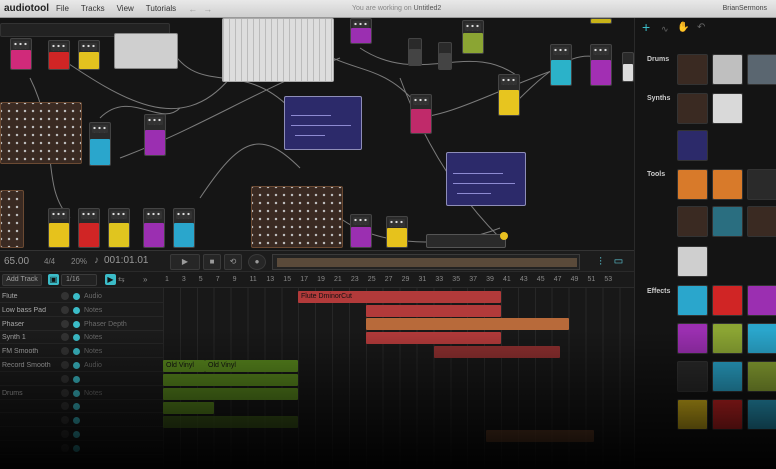 Image resolution: width=776 pixels, height=469 pixels. What do you see at coordinates (81, 296) in the screenshot?
I see `track-row: Flute Audio` at bounding box center [81, 296].